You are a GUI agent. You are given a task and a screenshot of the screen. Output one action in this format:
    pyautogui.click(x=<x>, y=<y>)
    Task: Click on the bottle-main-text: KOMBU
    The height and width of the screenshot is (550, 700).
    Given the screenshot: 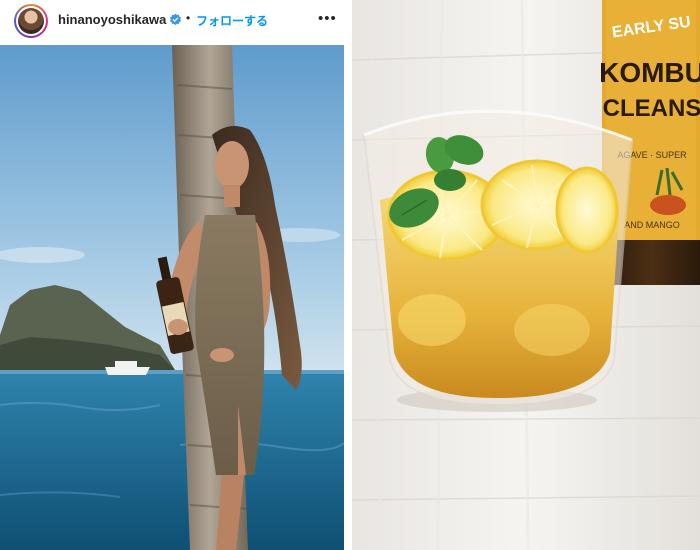 What is the action you would take?
    pyautogui.click(x=649, y=72)
    